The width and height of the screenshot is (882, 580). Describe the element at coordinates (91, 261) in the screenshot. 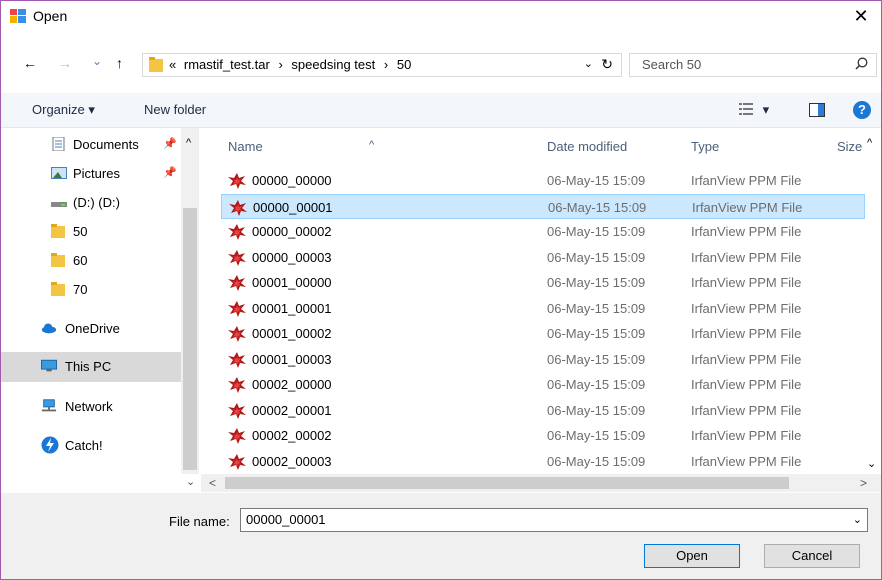

I see `sidebar-item-folder-60: 60` at that location.